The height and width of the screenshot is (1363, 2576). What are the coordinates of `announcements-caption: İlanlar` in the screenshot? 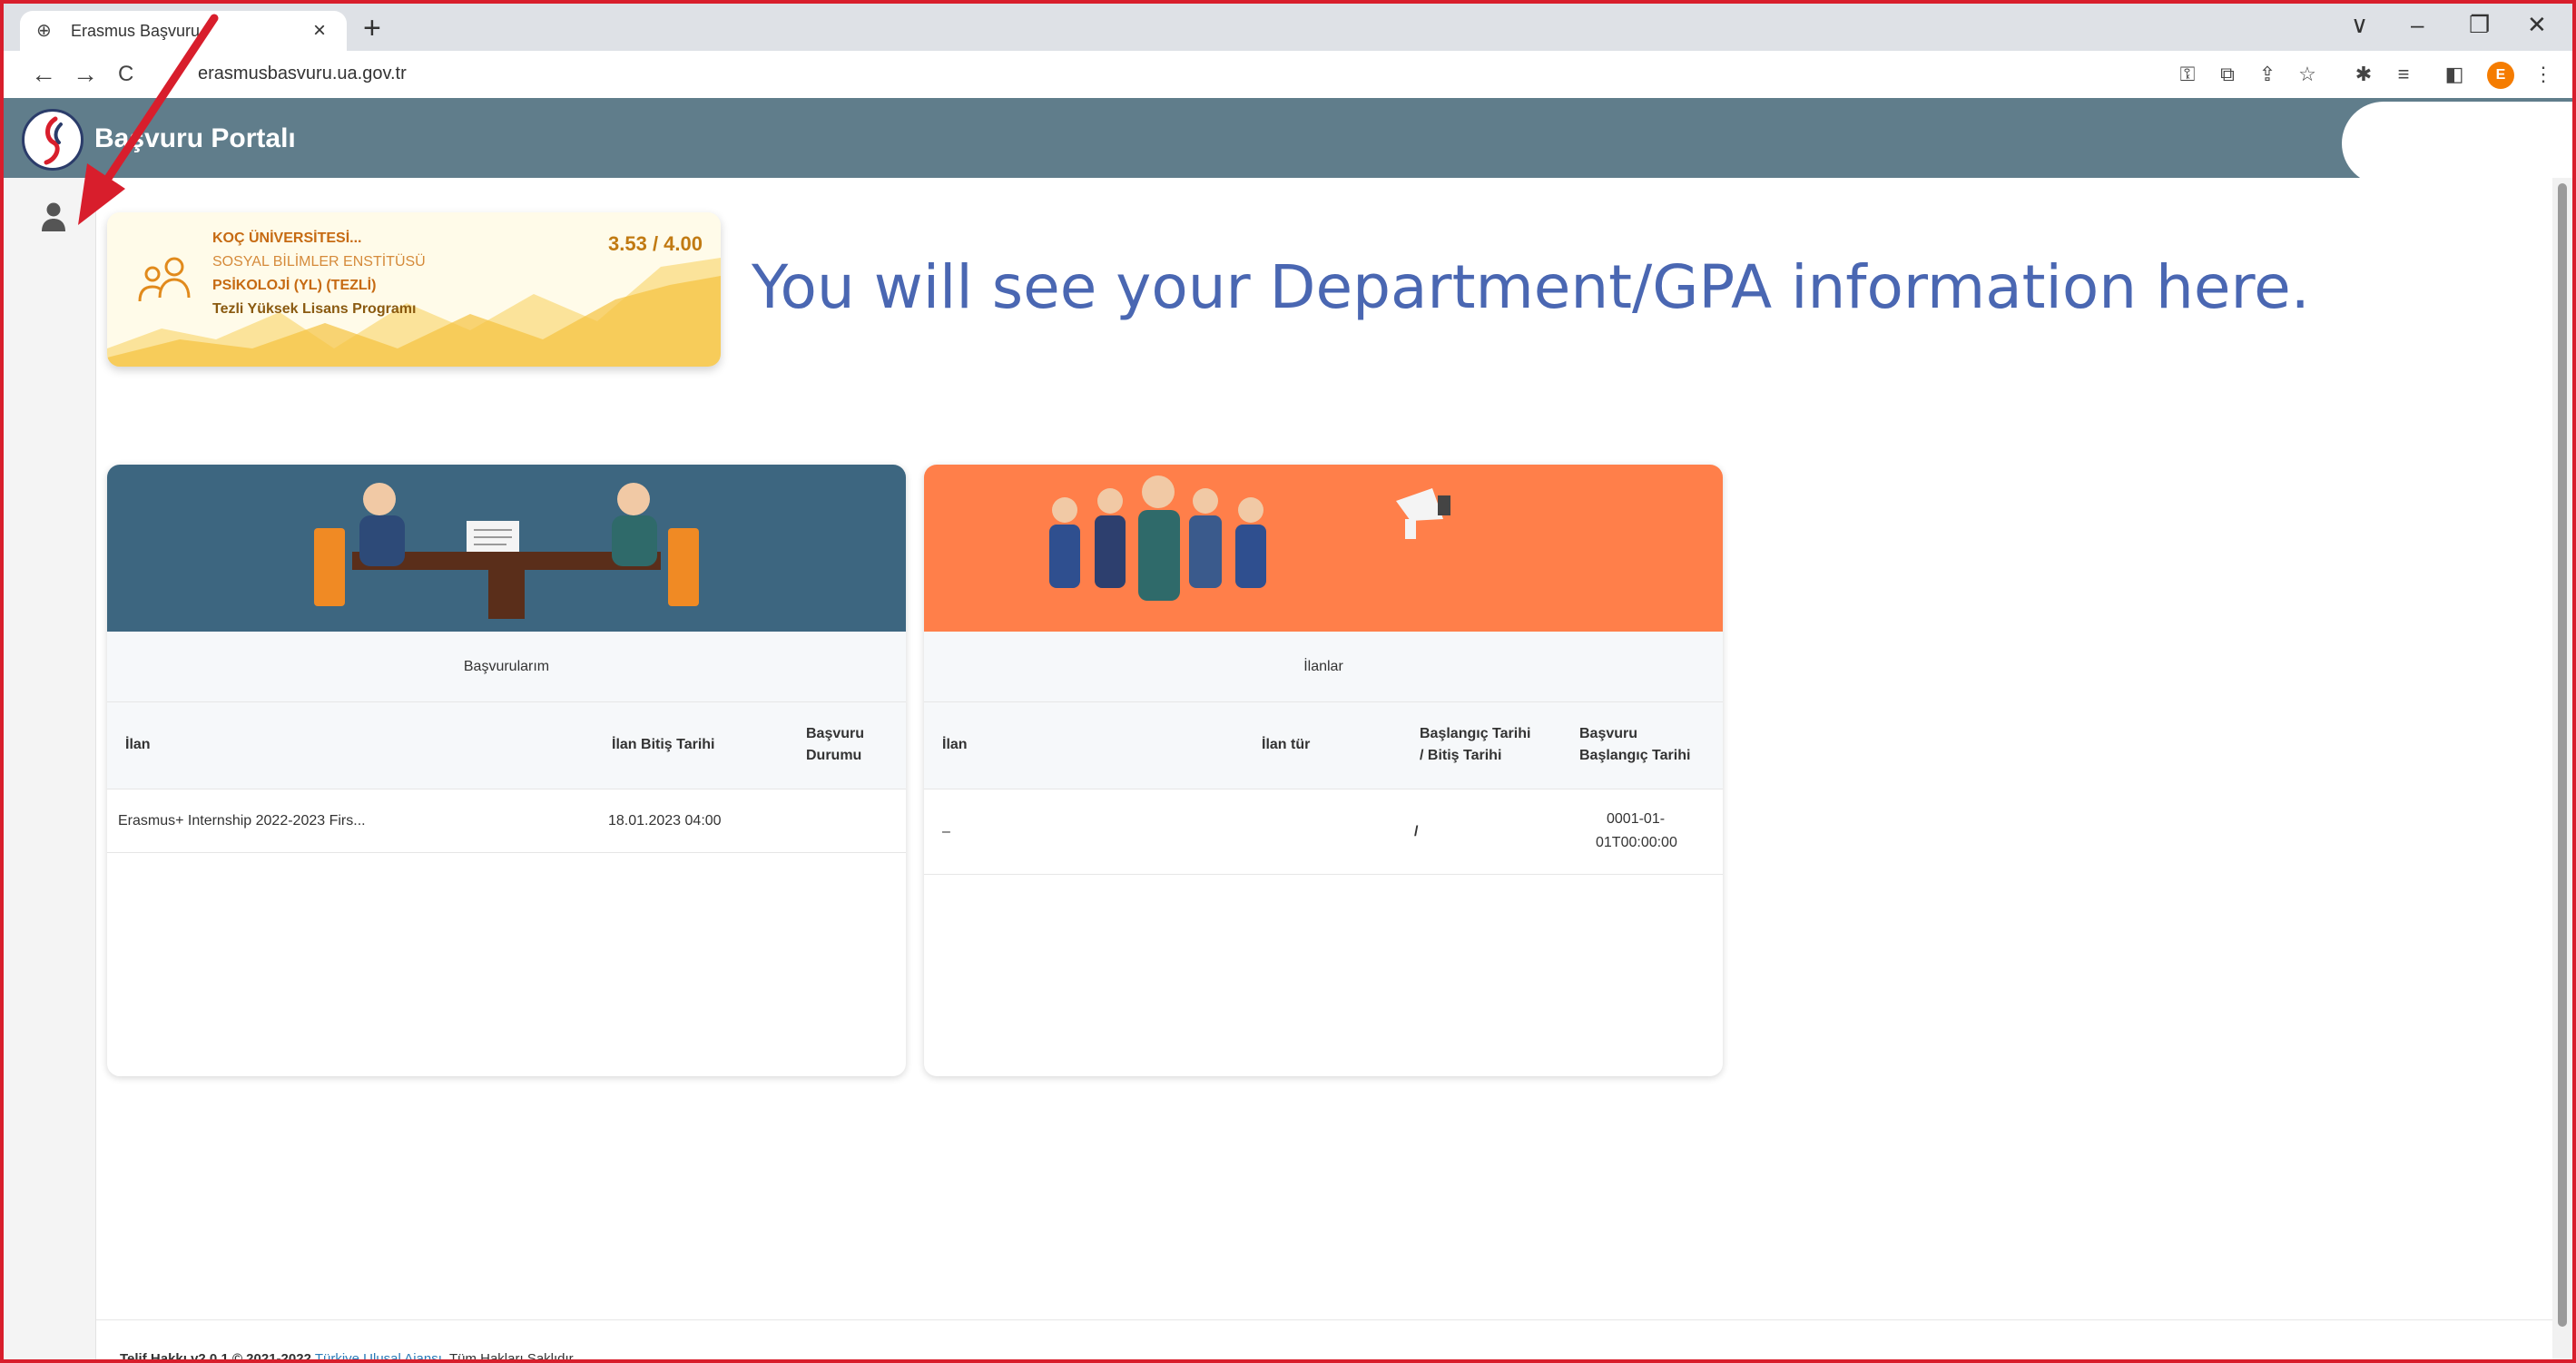 It's located at (1323, 667).